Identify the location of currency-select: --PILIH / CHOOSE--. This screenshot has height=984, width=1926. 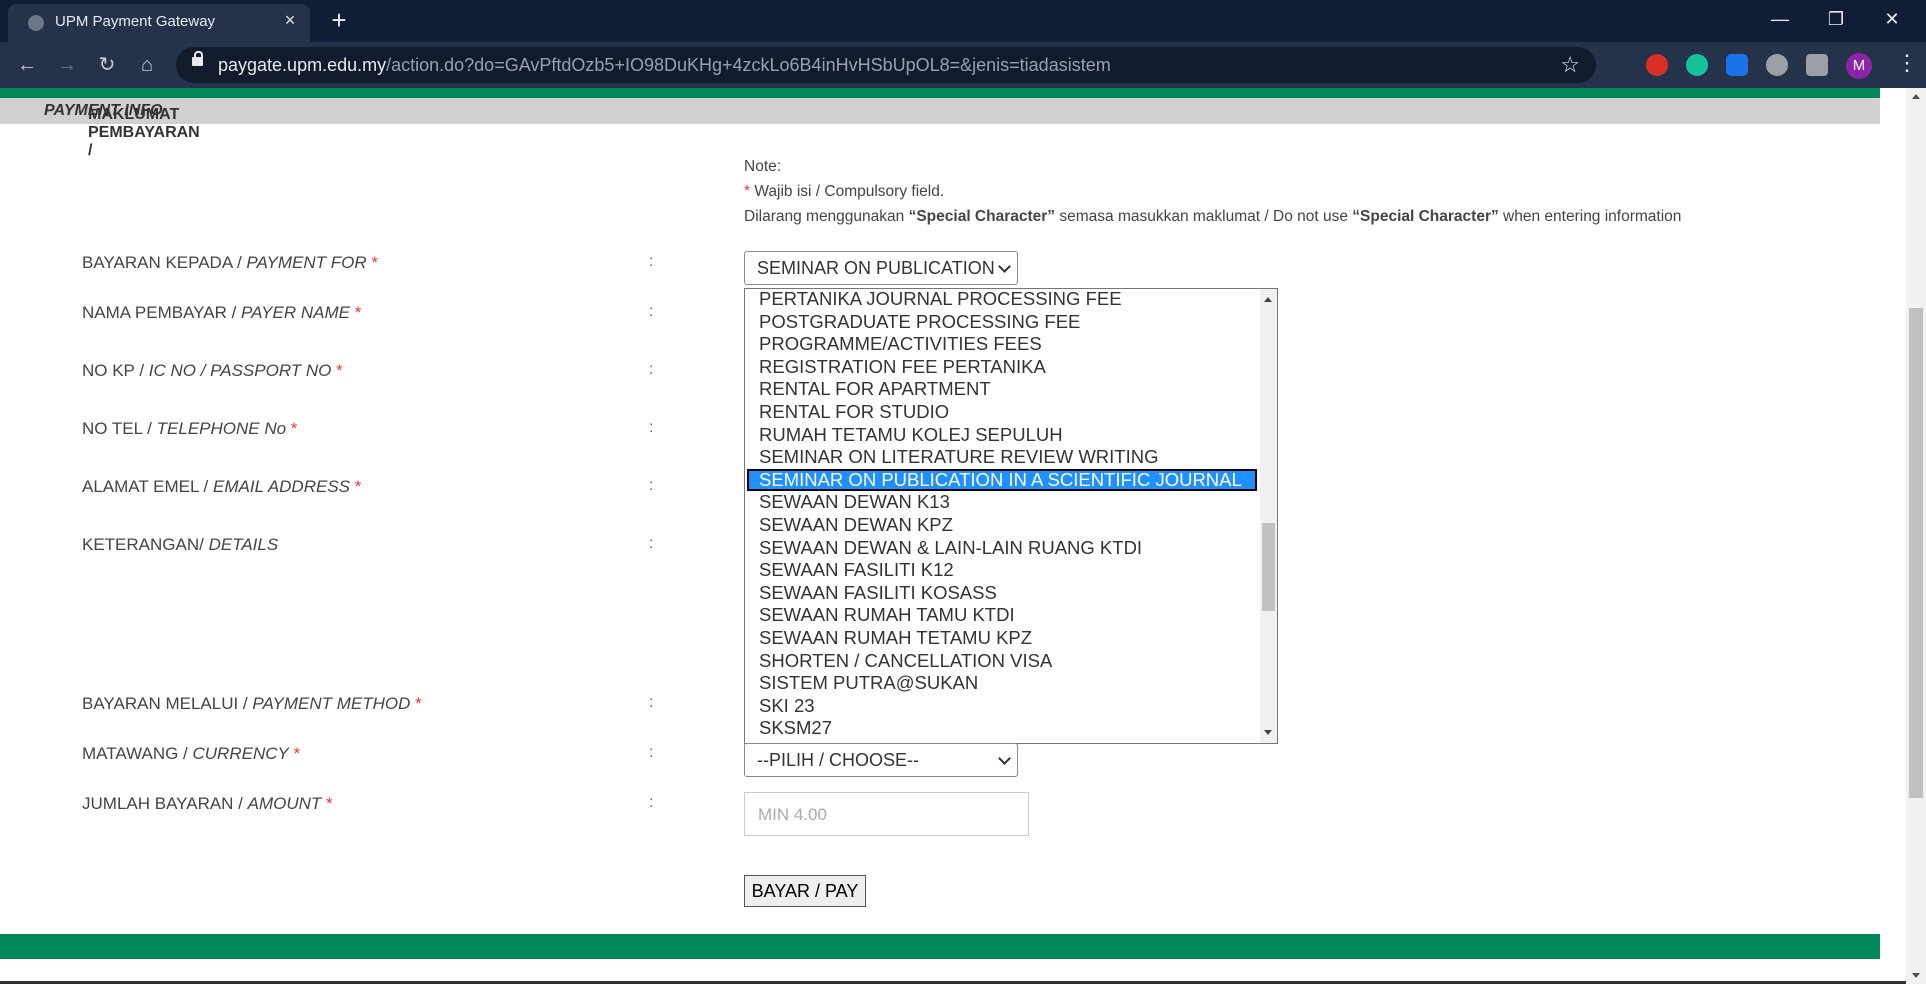
(881, 760).